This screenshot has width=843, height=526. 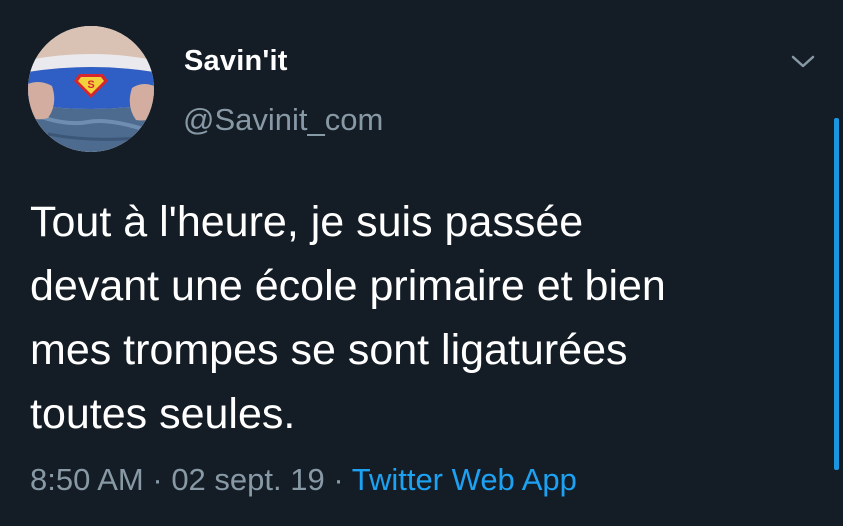 What do you see at coordinates (236, 61) in the screenshot?
I see `display-name: Savin'it` at bounding box center [236, 61].